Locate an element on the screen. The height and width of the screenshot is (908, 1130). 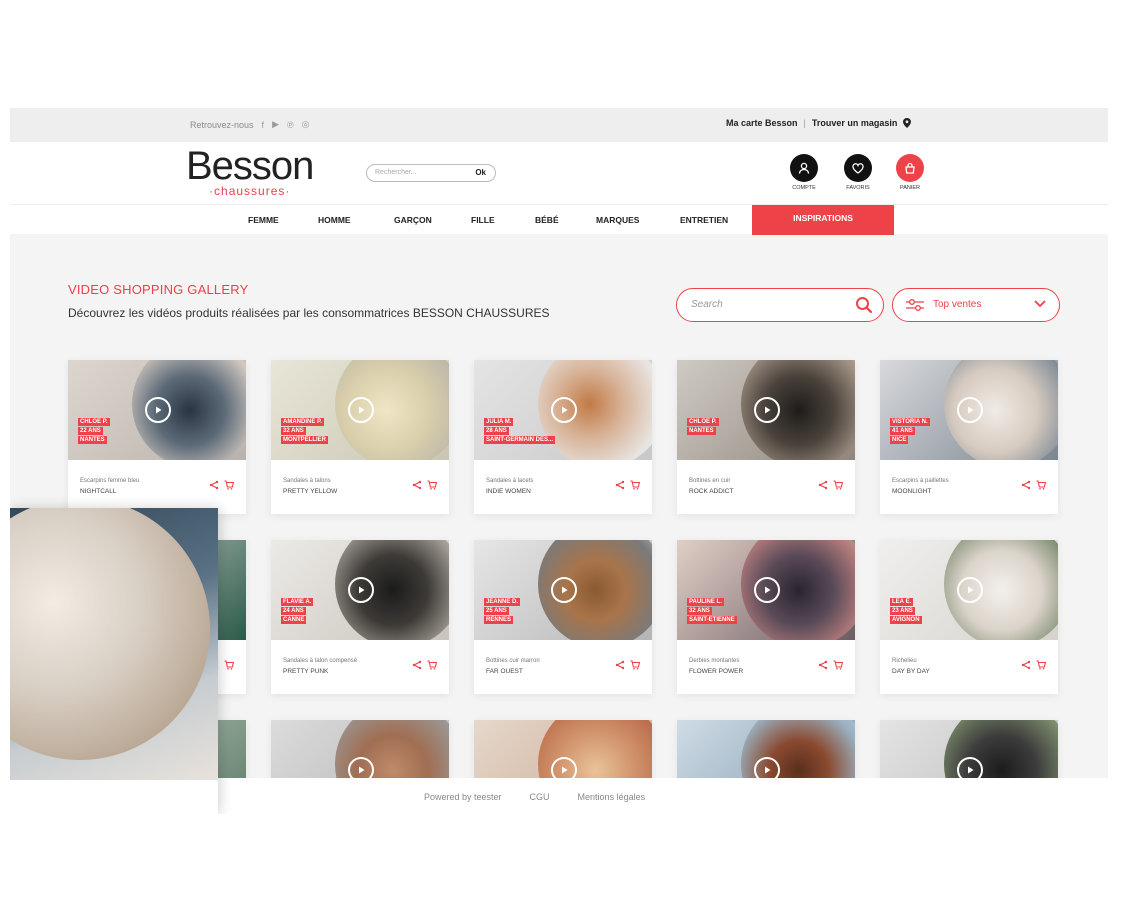
product-type: Sandales à talon compensé is located at coordinates (320, 661).